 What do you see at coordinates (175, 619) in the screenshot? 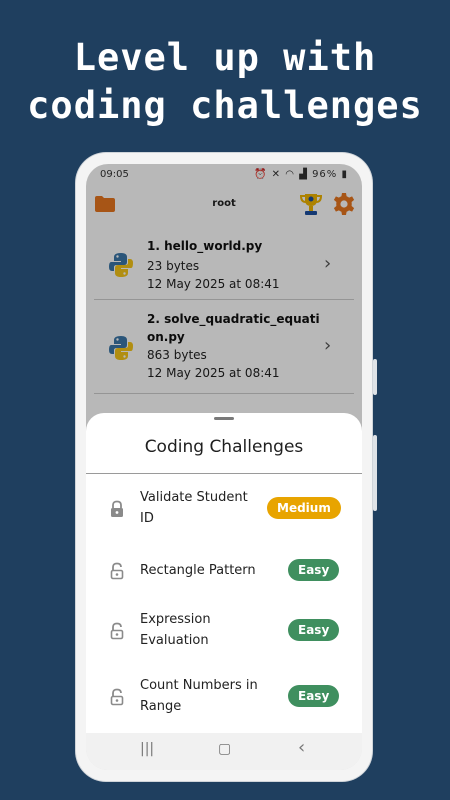
I see `challenge-label-line-1: Expression` at bounding box center [175, 619].